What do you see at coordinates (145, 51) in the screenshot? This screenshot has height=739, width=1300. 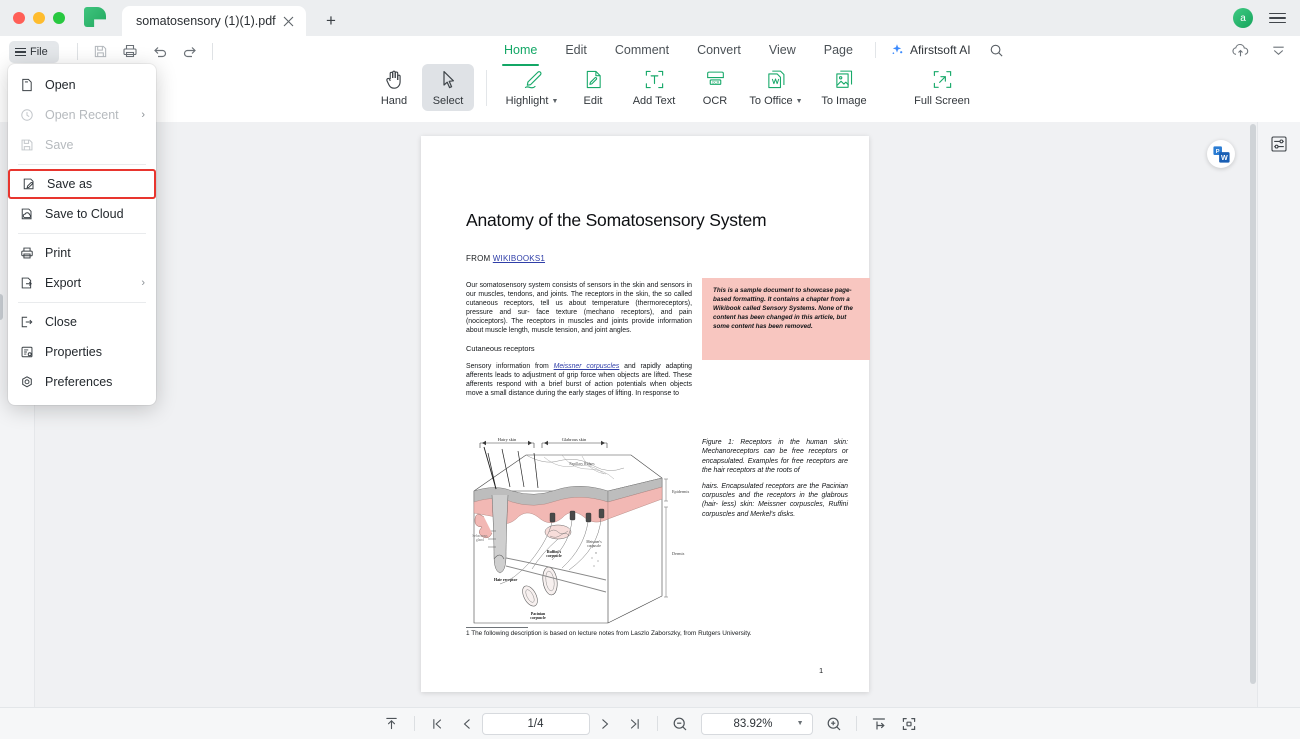 I see `quick-access-toolbar` at bounding box center [145, 51].